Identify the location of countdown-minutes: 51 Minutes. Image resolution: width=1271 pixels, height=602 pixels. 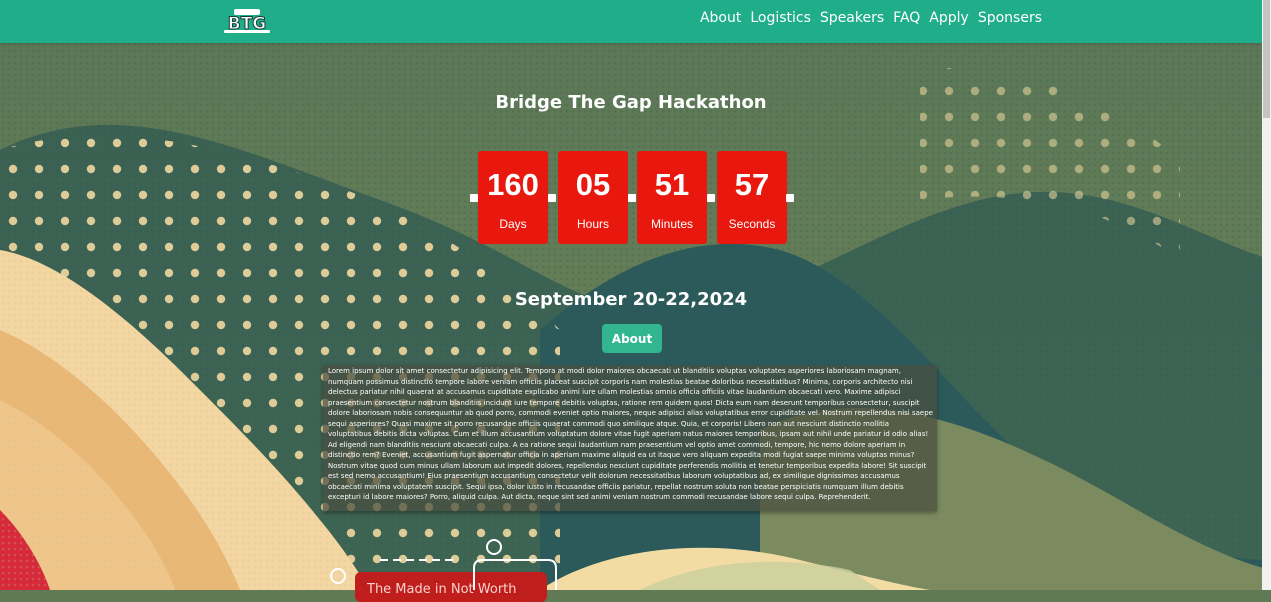
(672, 197).